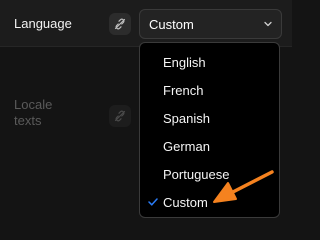 The image size is (320, 240). Describe the element at coordinates (196, 175) in the screenshot. I see `option-portuguese: Portuguese` at that location.